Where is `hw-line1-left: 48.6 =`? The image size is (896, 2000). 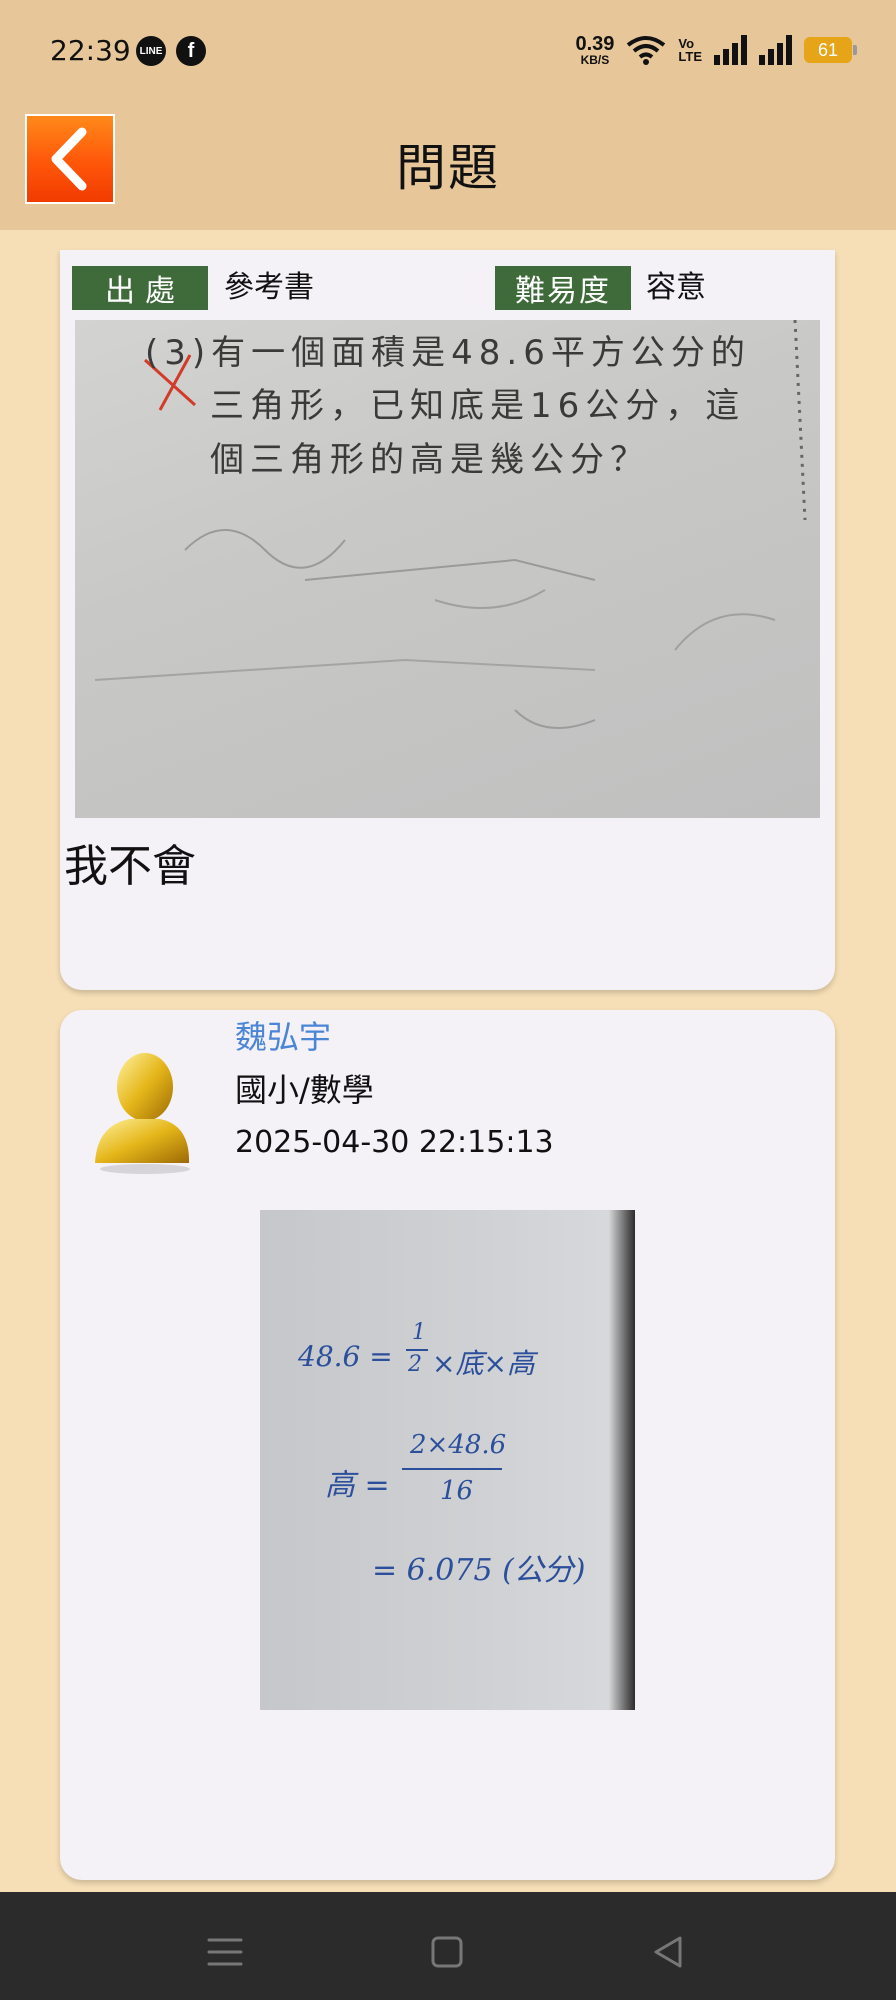
hw-line1-left: 48.6 = is located at coordinates (345, 1356).